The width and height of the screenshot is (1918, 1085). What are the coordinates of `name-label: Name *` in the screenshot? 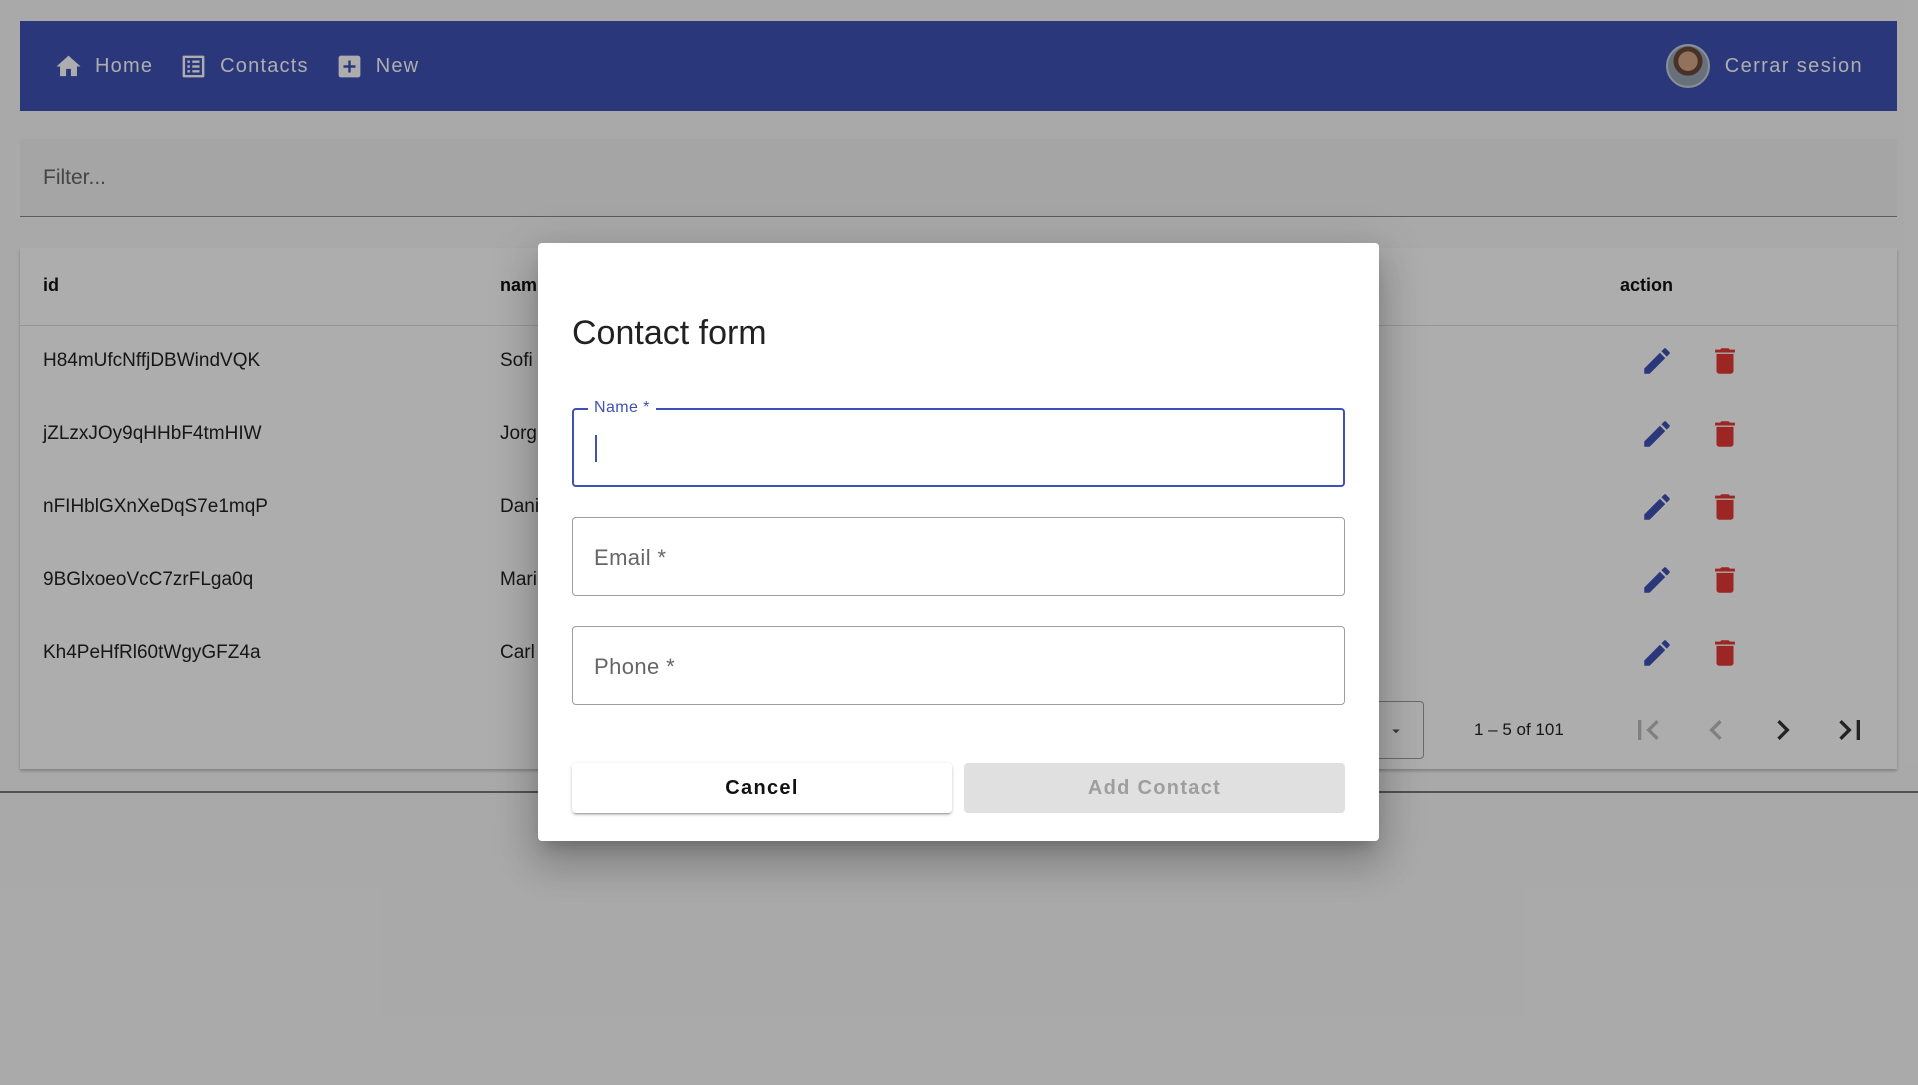 It's located at (622, 408).